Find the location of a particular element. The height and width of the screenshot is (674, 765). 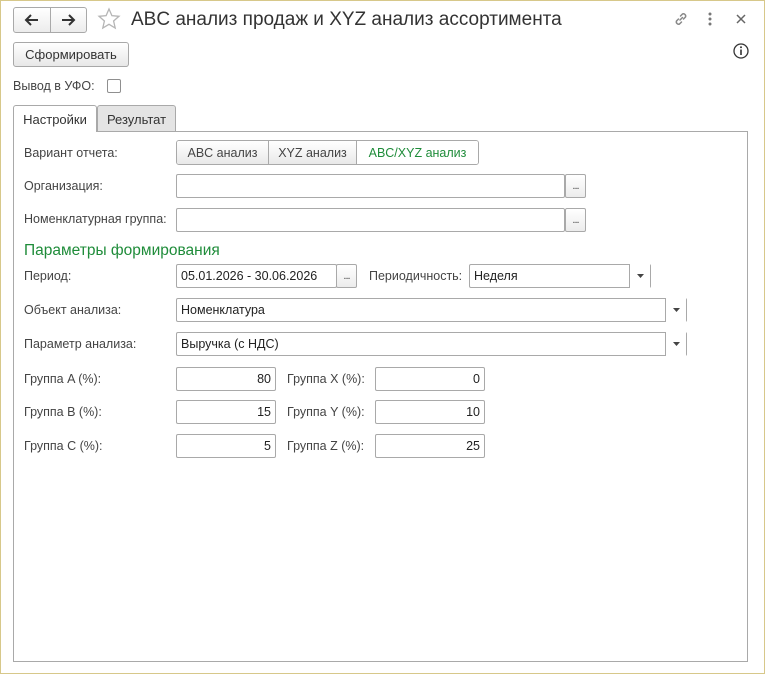

arrow-left-icon is located at coordinates (31, 20).